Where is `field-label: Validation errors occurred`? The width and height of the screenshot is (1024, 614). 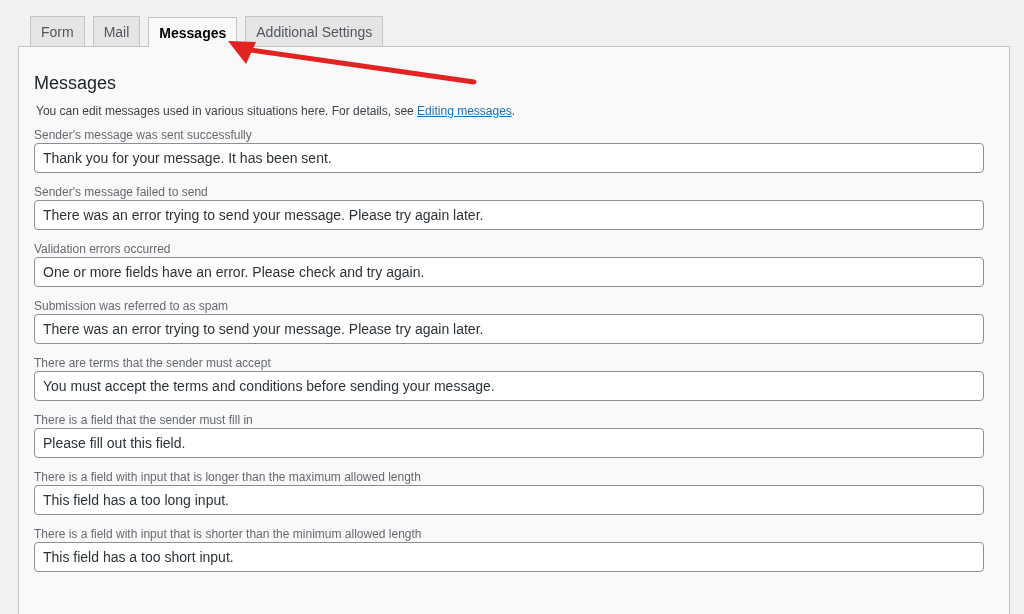 field-label: Validation errors occurred is located at coordinates (103, 249).